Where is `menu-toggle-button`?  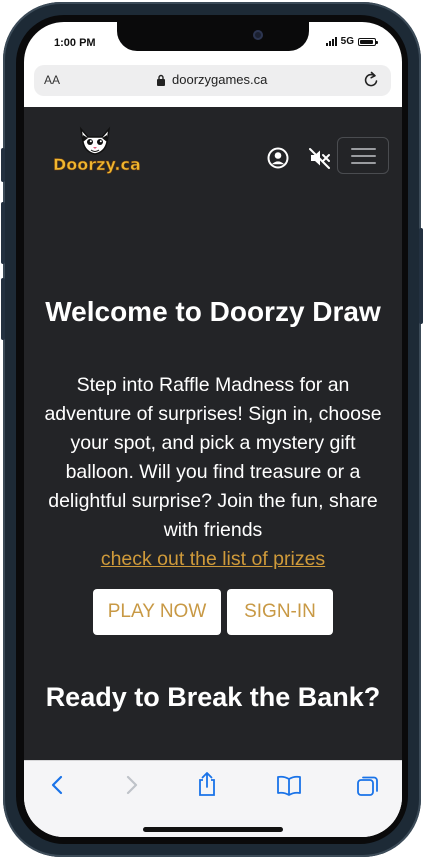 menu-toggle-button is located at coordinates (363, 155).